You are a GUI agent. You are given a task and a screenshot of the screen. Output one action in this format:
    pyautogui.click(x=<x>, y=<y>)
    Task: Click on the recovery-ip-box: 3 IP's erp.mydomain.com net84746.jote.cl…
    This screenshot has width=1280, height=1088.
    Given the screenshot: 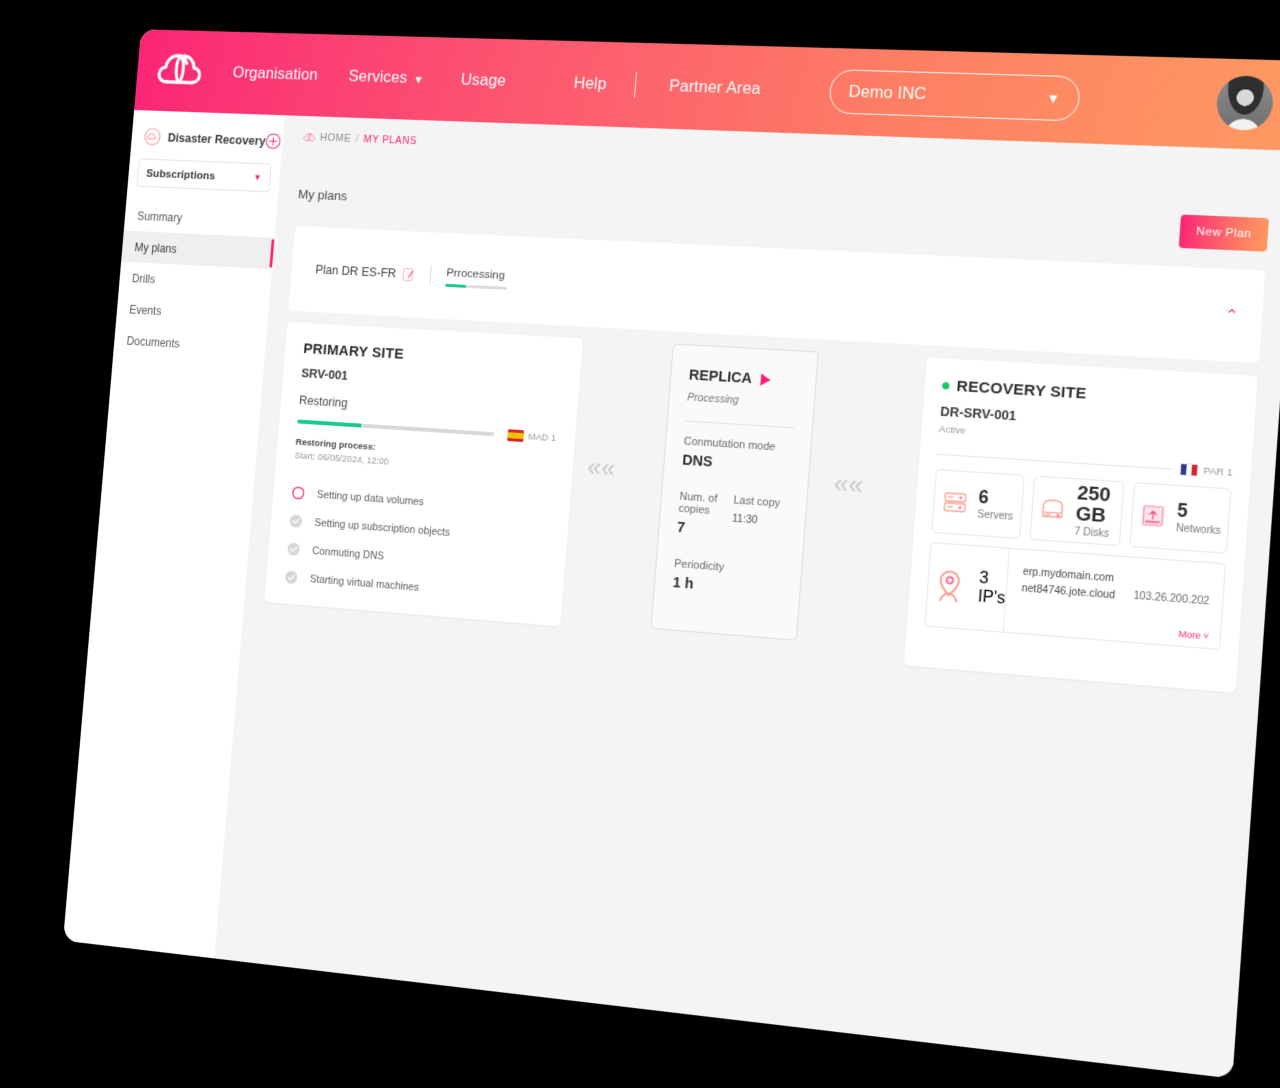 What is the action you would take?
    pyautogui.click(x=1075, y=596)
    